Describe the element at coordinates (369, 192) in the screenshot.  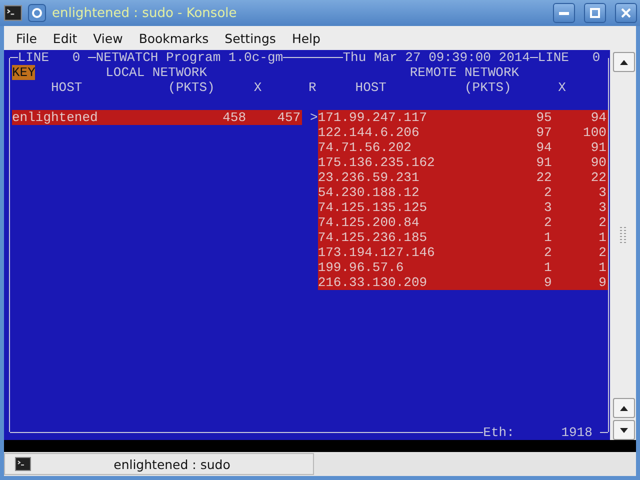
I see `host-name: 54.230.188.12` at that location.